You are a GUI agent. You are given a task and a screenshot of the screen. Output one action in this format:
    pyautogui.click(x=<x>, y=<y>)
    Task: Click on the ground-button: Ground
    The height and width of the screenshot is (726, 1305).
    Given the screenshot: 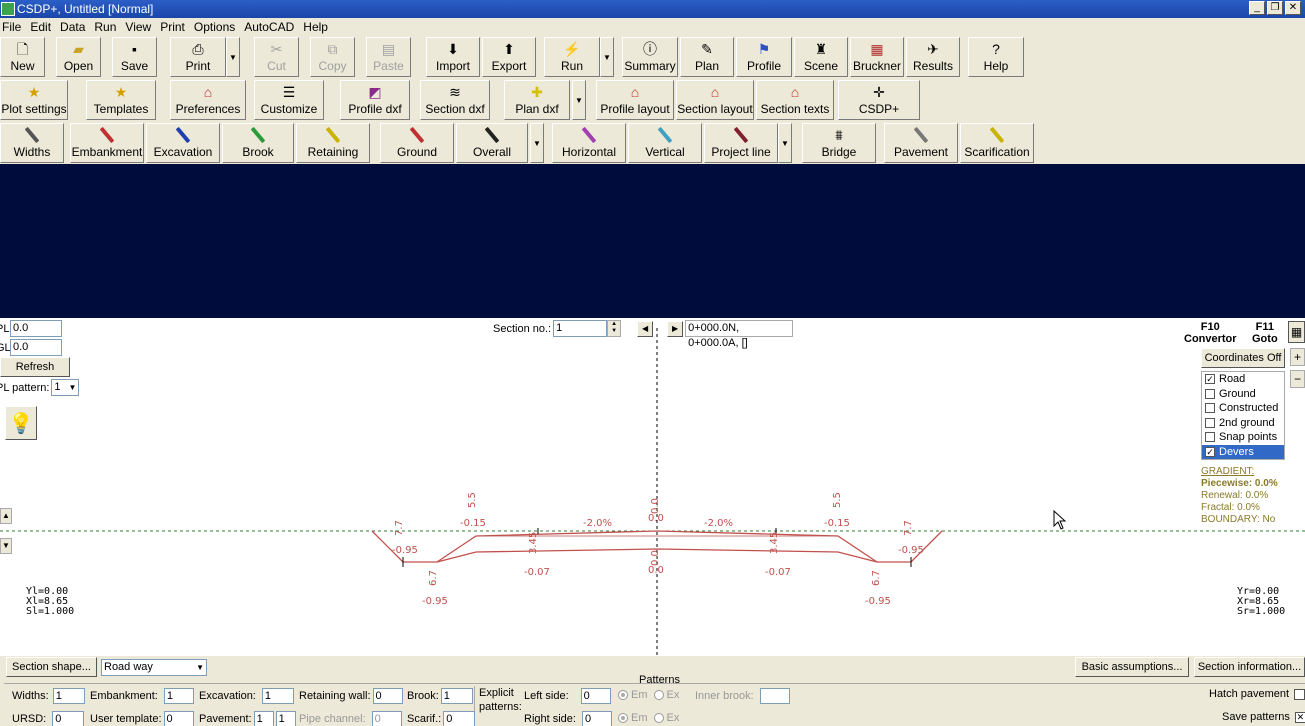 What is the action you would take?
    pyautogui.click(x=417, y=143)
    